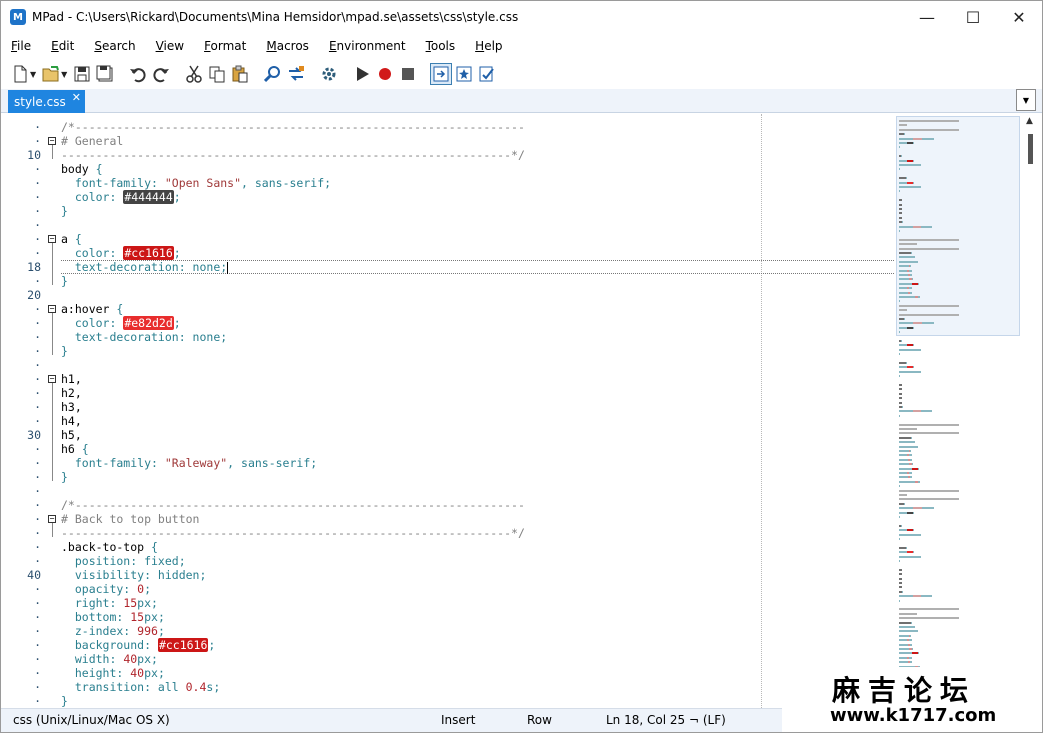 The image size is (1043, 733). I want to click on undo-button, so click(138, 74).